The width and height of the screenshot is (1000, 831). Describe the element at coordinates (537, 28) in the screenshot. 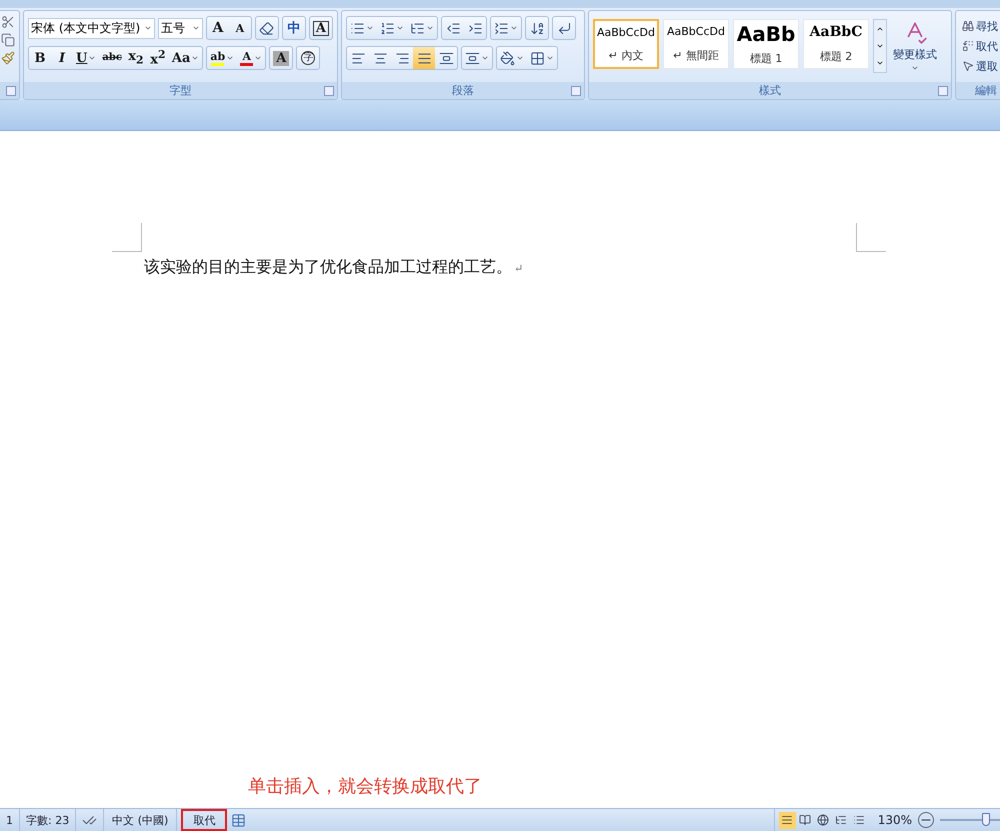

I see `sort-icon` at that location.